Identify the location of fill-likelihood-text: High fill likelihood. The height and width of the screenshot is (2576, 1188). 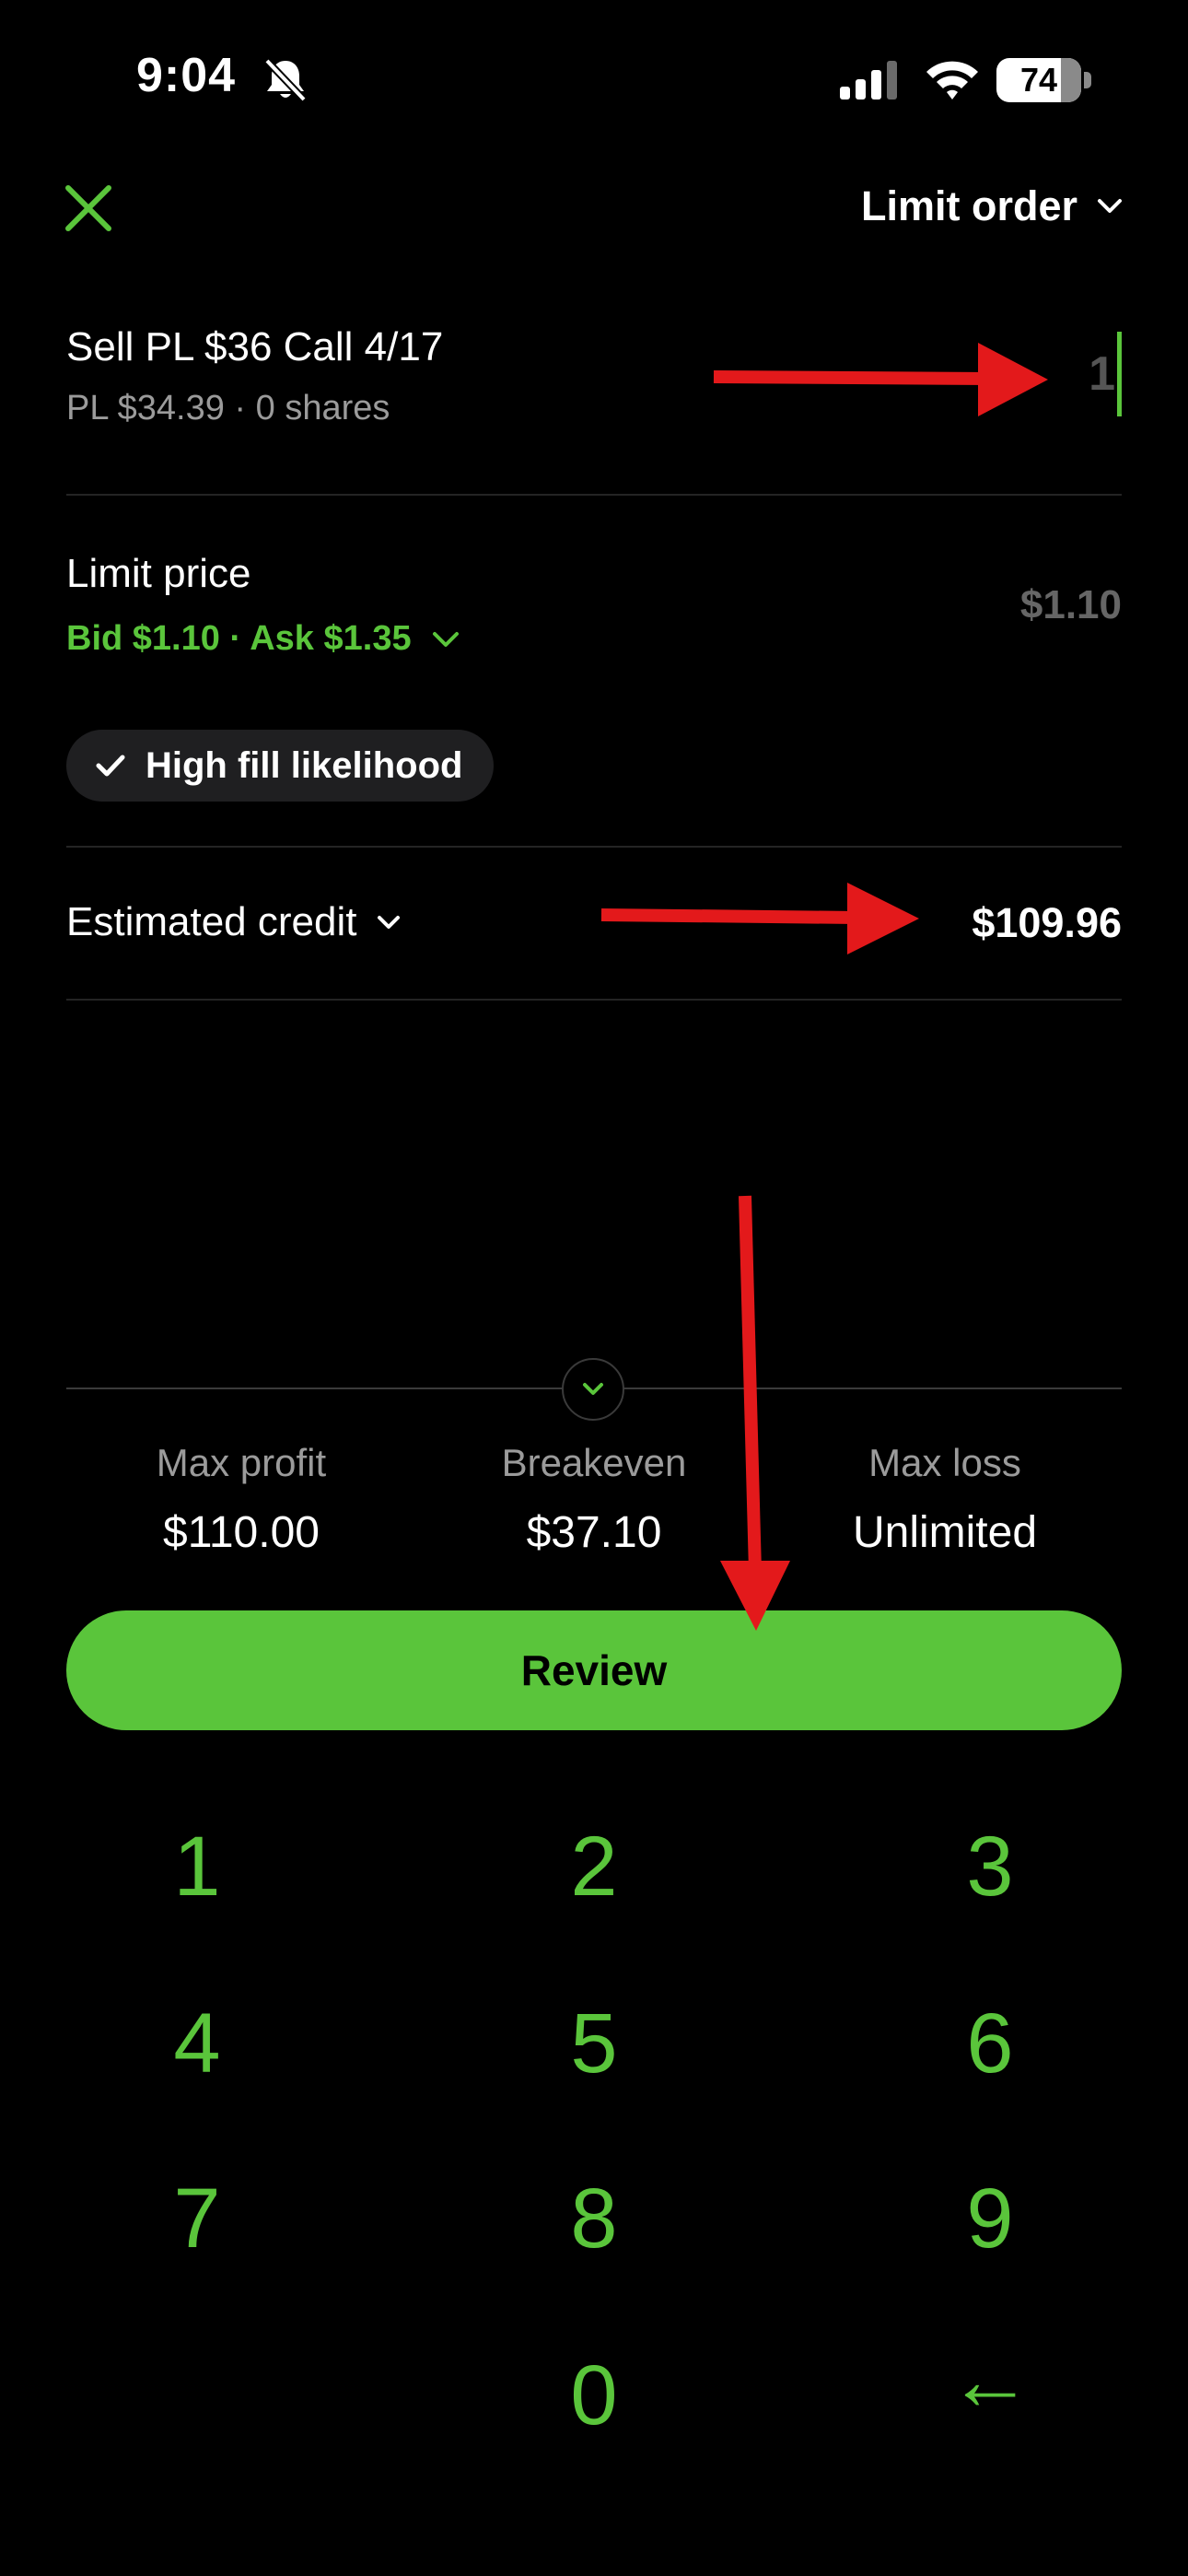
(304, 765).